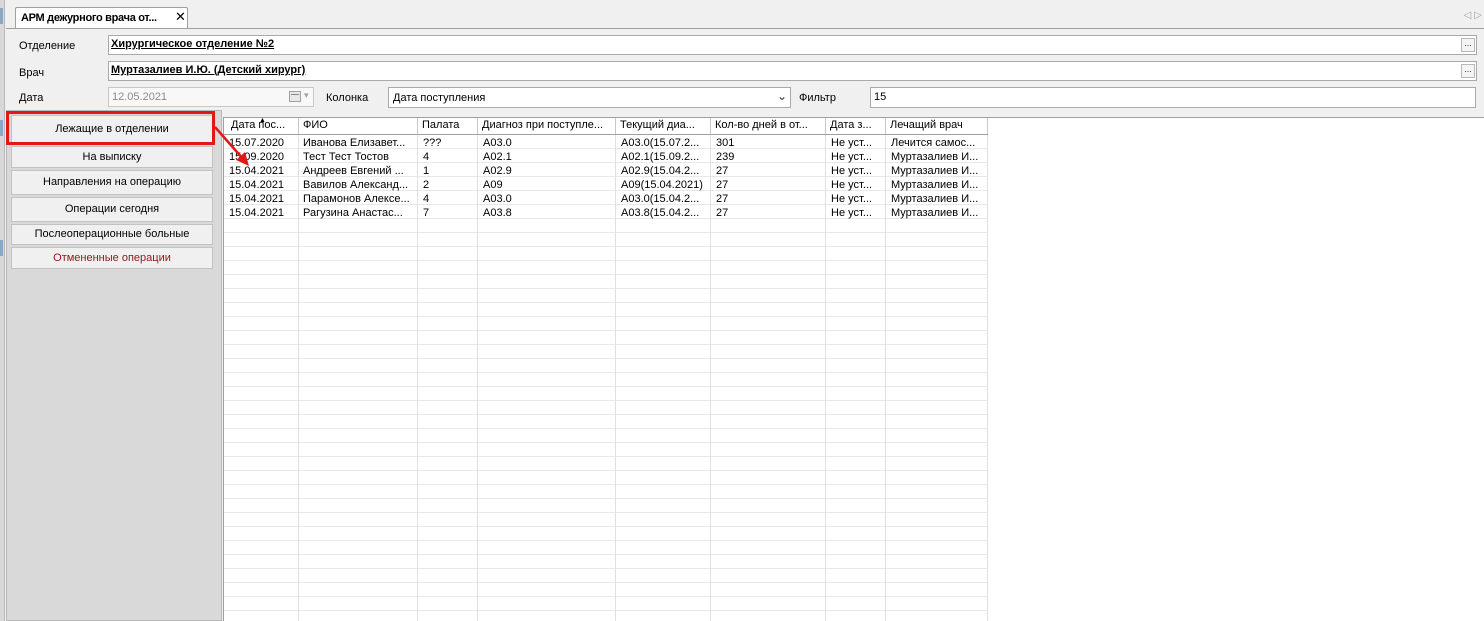 The height and width of the screenshot is (621, 1484). I want to click on filter-value: 15, so click(880, 97).